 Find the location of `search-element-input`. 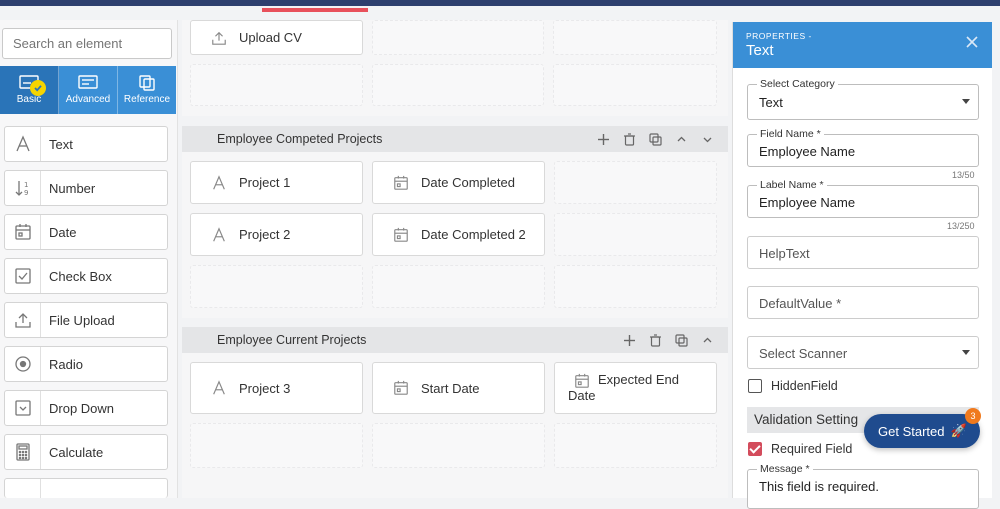

search-element-input is located at coordinates (87, 43).